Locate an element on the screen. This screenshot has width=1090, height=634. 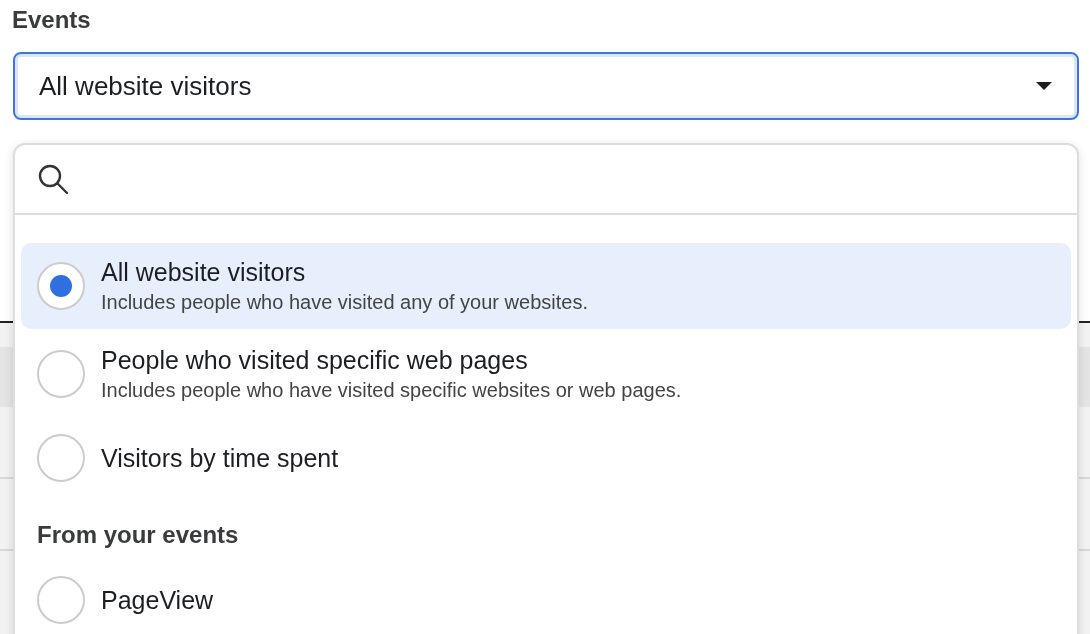
option-title: All website visitors is located at coordinates (204, 272).